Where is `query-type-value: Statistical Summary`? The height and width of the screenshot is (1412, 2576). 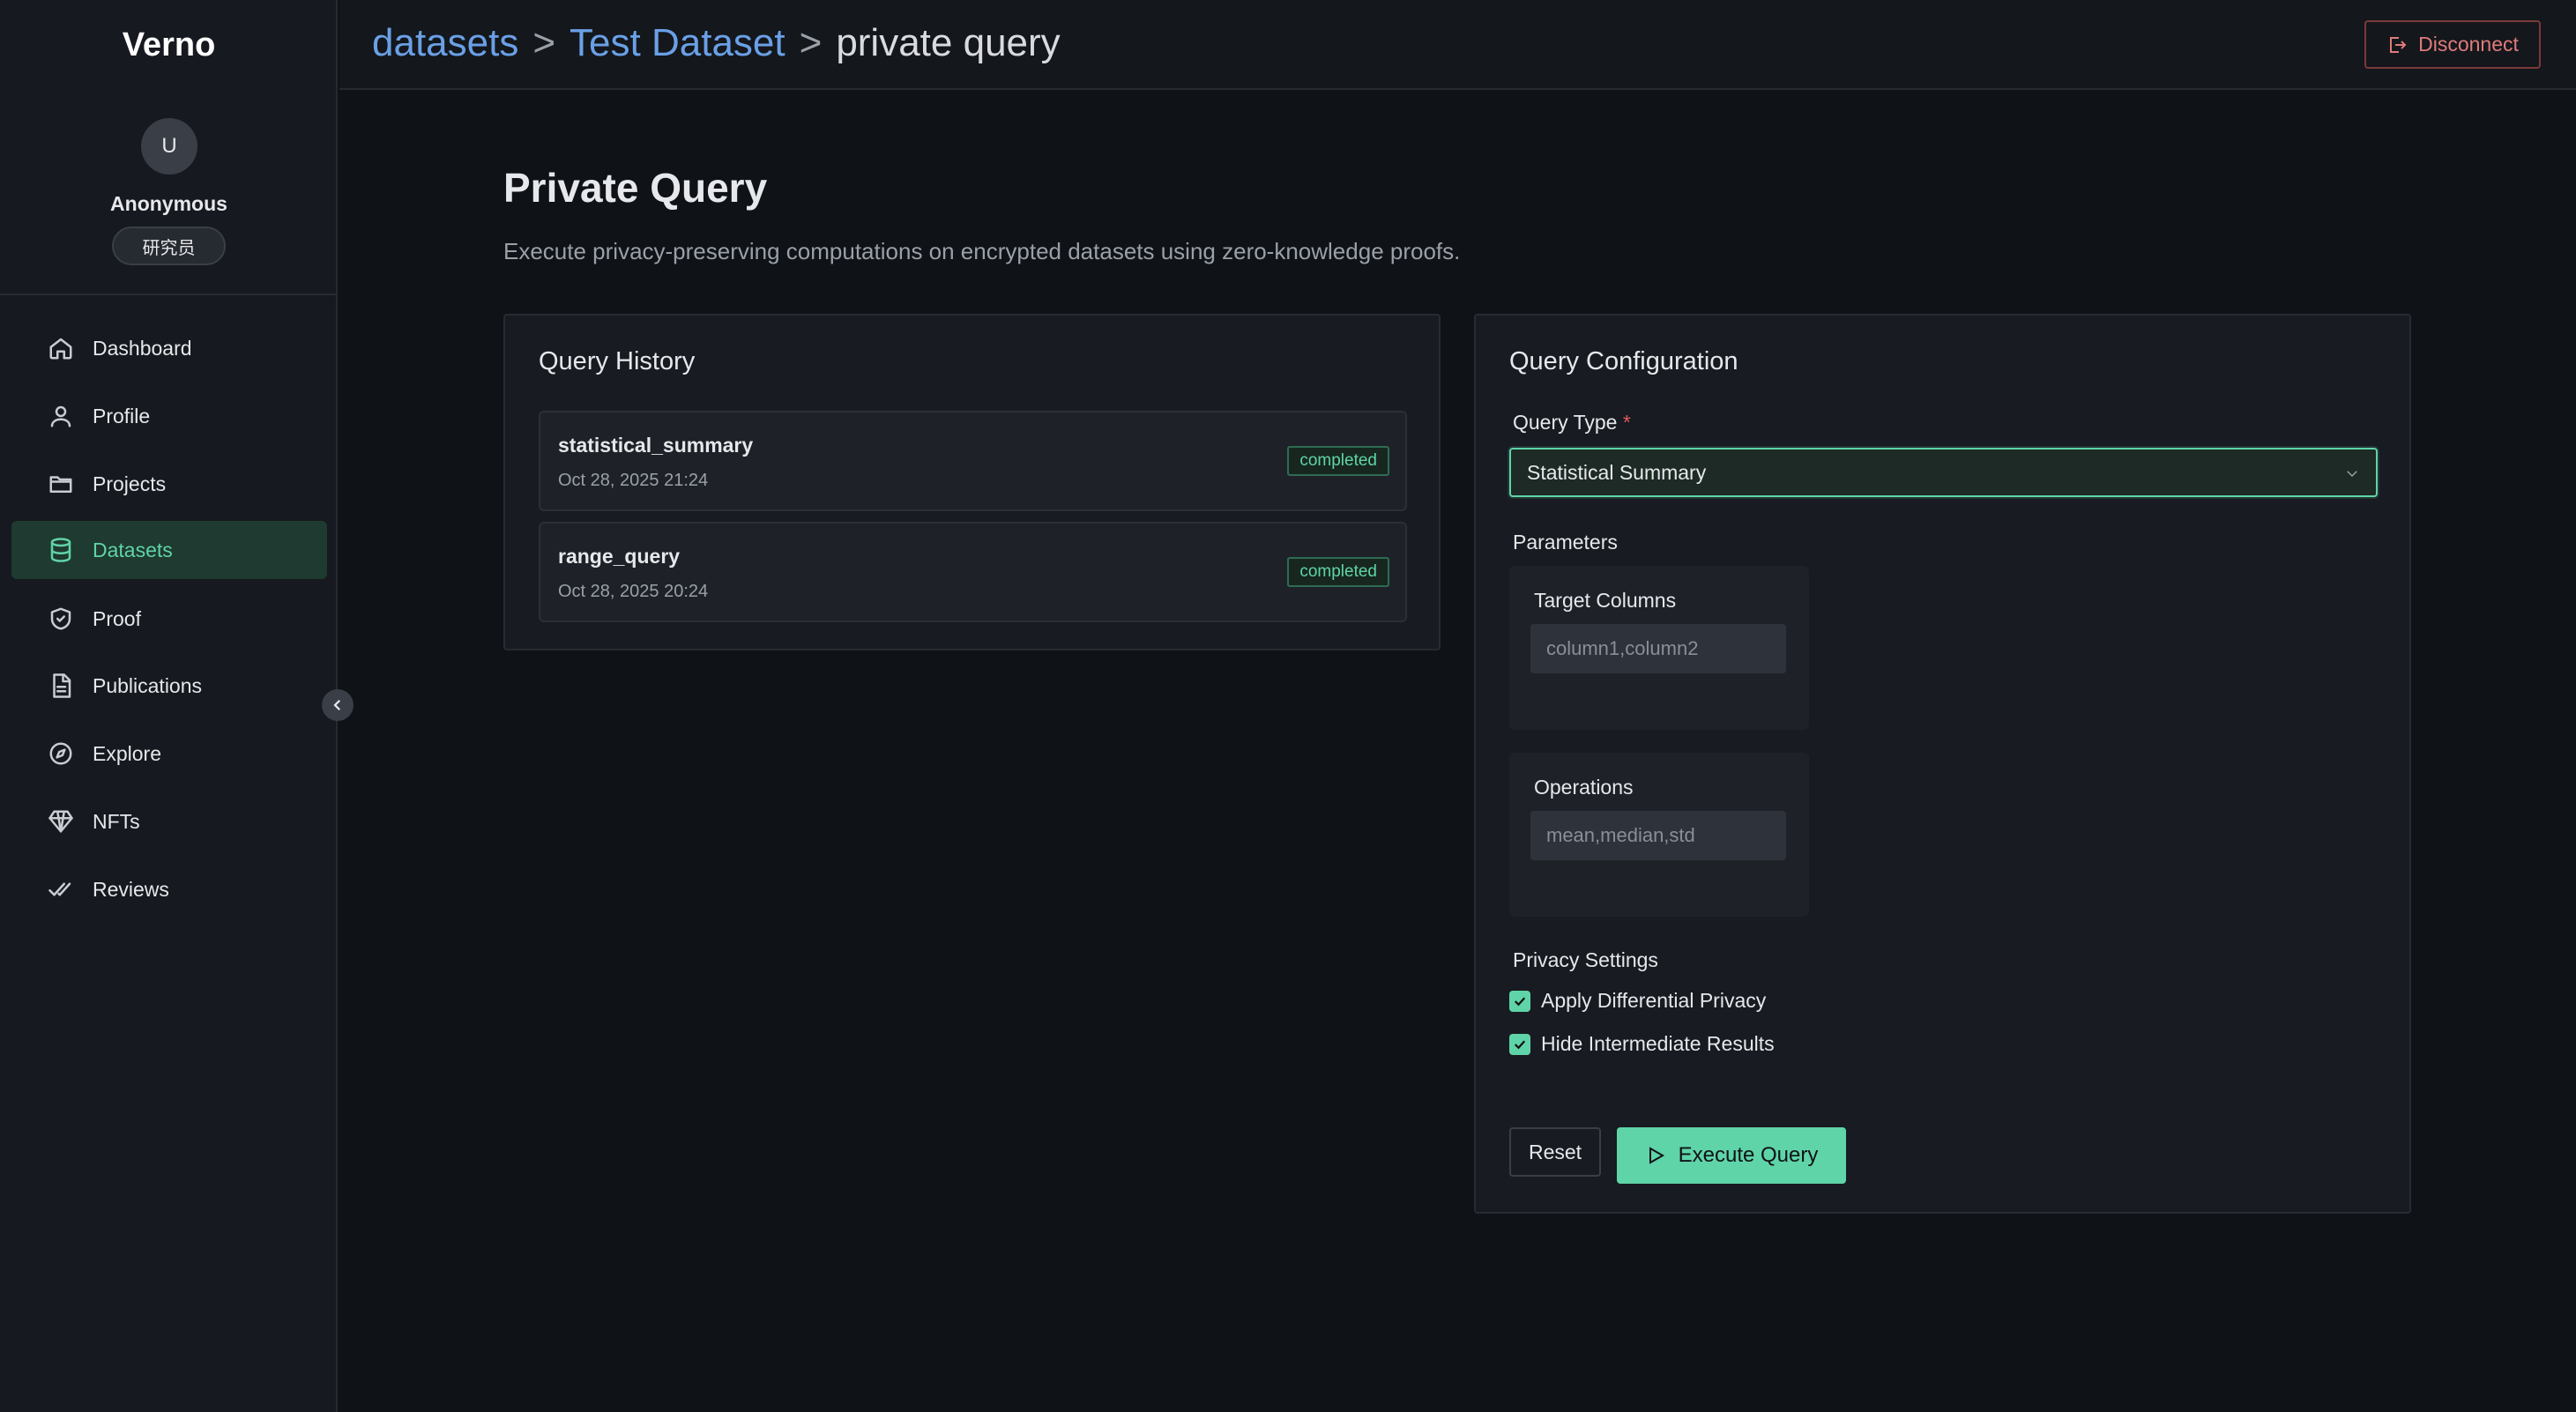
query-type-value: Statistical Summary is located at coordinates (1617, 472).